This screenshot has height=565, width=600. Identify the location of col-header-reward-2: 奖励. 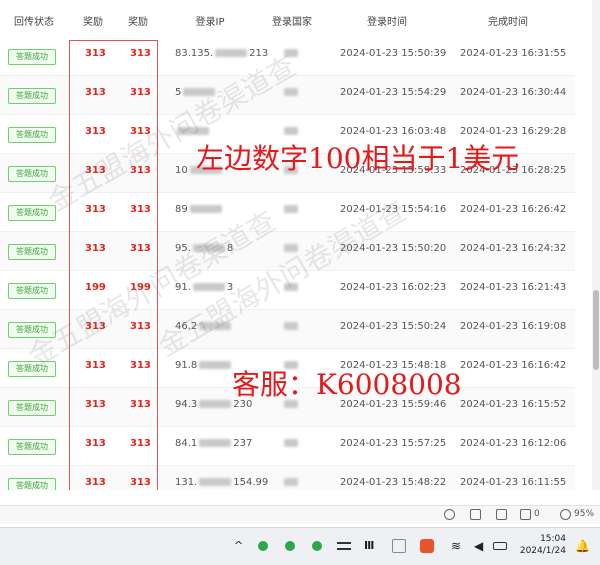
(138, 22).